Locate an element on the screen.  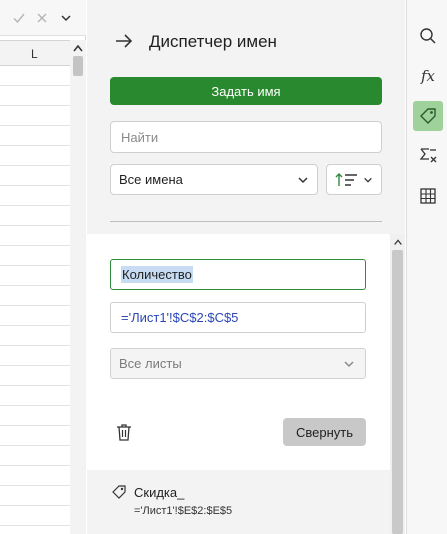
confirm-icon is located at coordinates (19, 18).